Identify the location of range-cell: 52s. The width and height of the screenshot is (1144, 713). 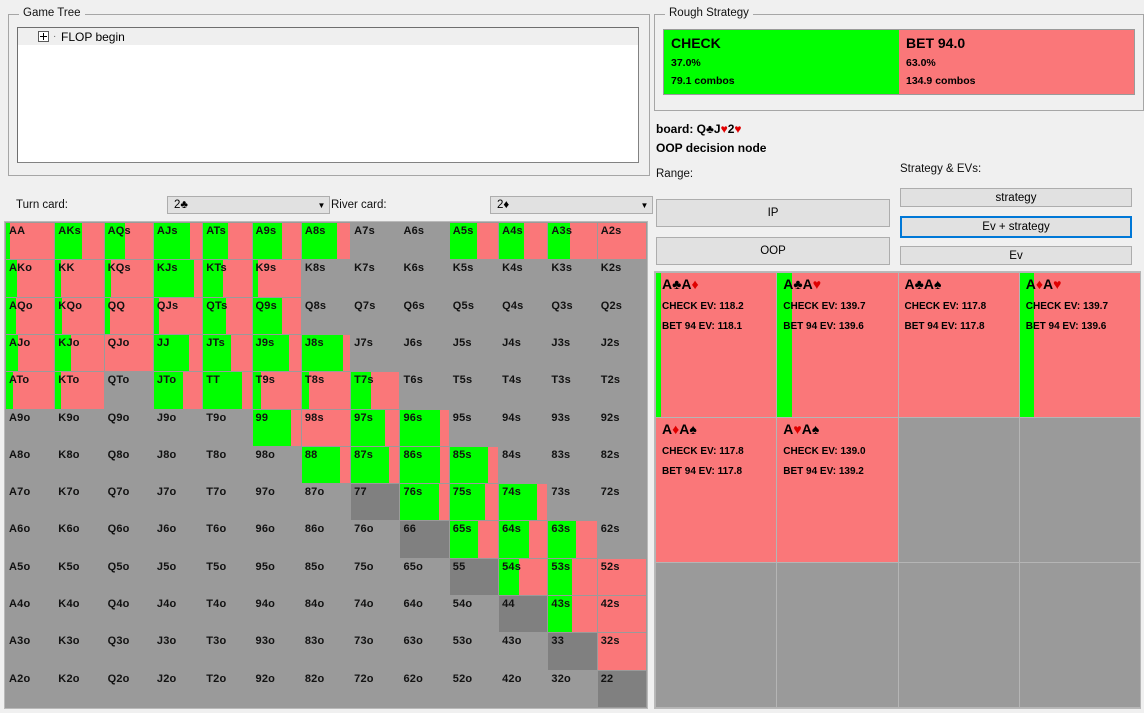
(621, 577).